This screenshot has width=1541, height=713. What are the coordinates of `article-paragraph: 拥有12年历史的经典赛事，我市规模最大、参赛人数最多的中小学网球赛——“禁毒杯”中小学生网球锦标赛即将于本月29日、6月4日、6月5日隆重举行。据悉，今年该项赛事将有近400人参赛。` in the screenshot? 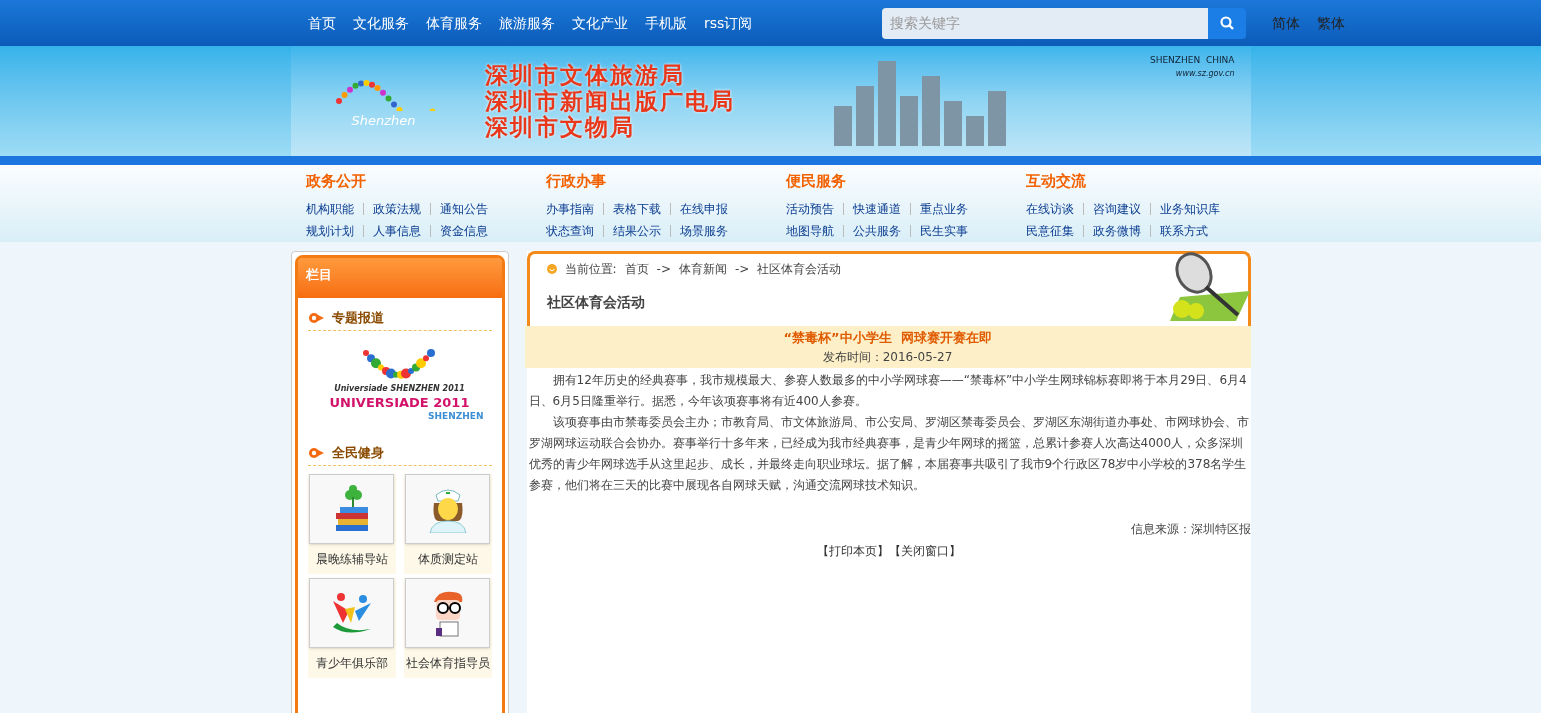 It's located at (888, 390).